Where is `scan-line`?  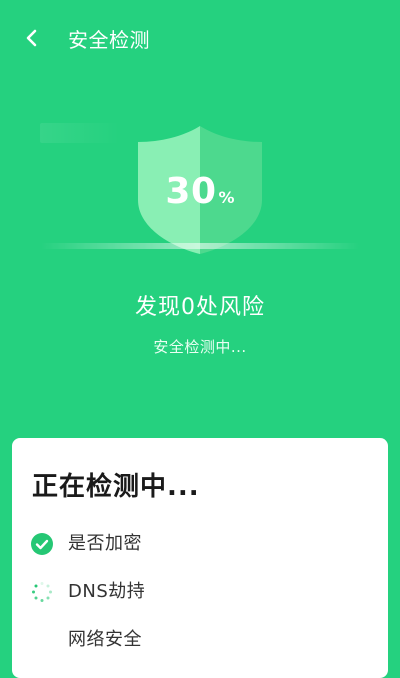 scan-line is located at coordinates (200, 246).